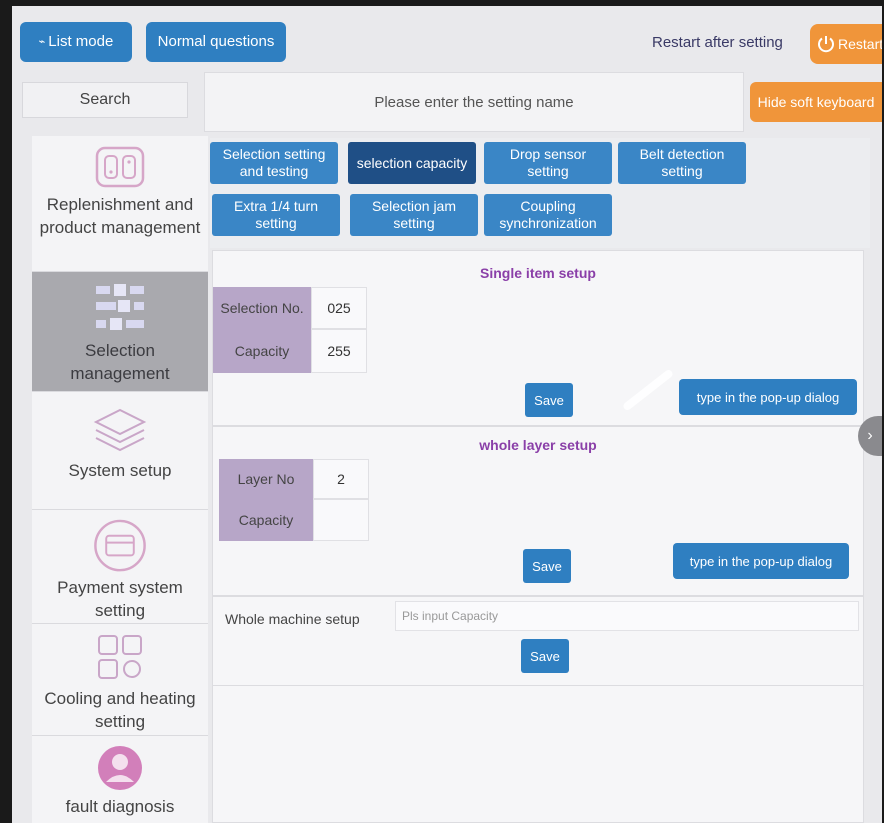 Image resolution: width=884 pixels, height=823 pixels. I want to click on restart-hint: Restart after setting, so click(717, 42).